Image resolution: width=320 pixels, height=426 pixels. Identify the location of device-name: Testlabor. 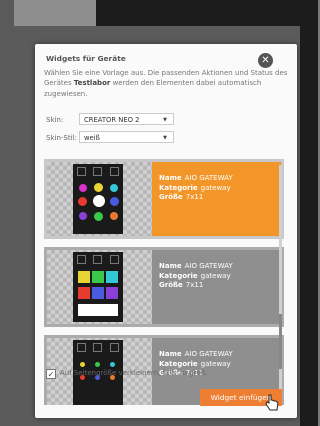
(92, 83).